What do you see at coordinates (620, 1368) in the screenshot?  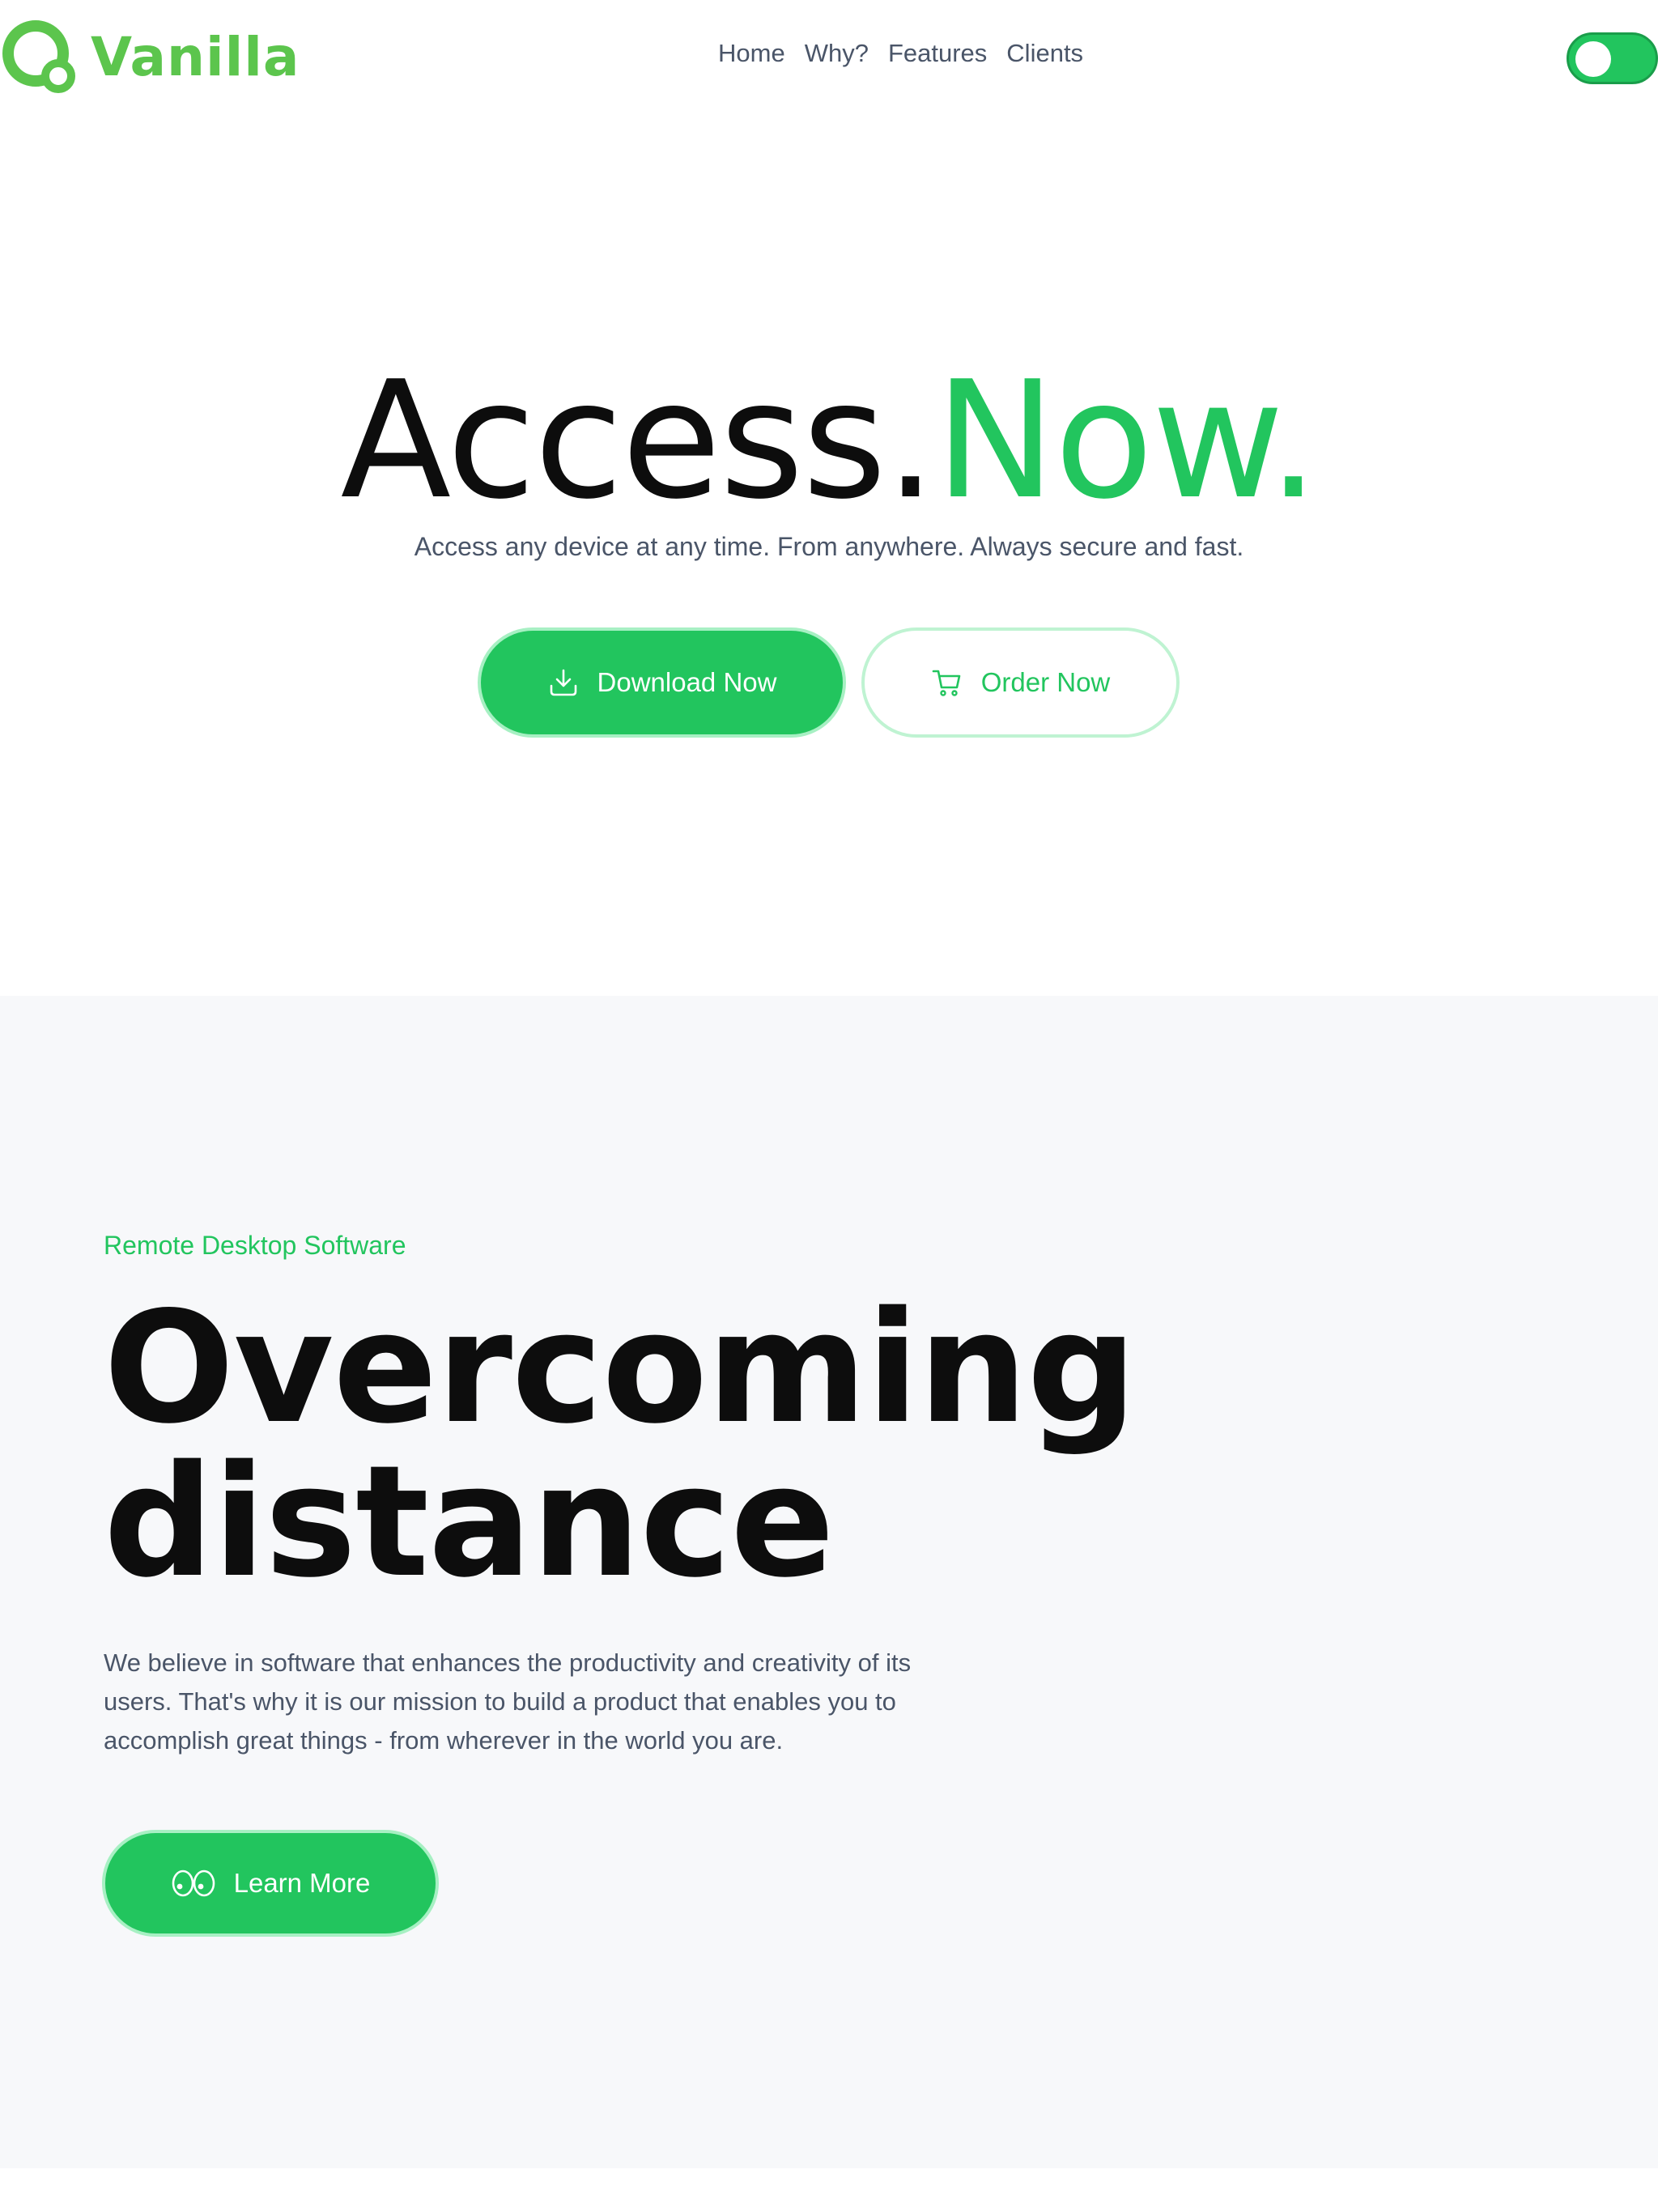 I see `section-title-line1: Overcoming` at bounding box center [620, 1368].